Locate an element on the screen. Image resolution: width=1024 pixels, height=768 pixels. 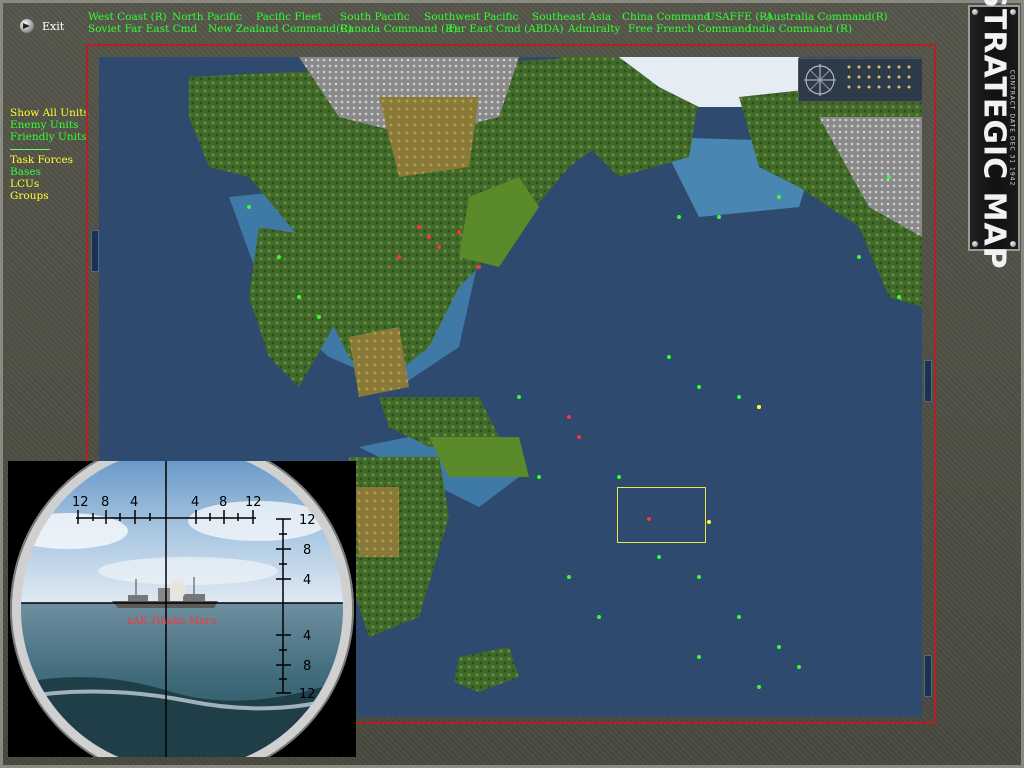
cmd-pacific-fleet: Pacific Fleet is located at coordinates (289, 17).